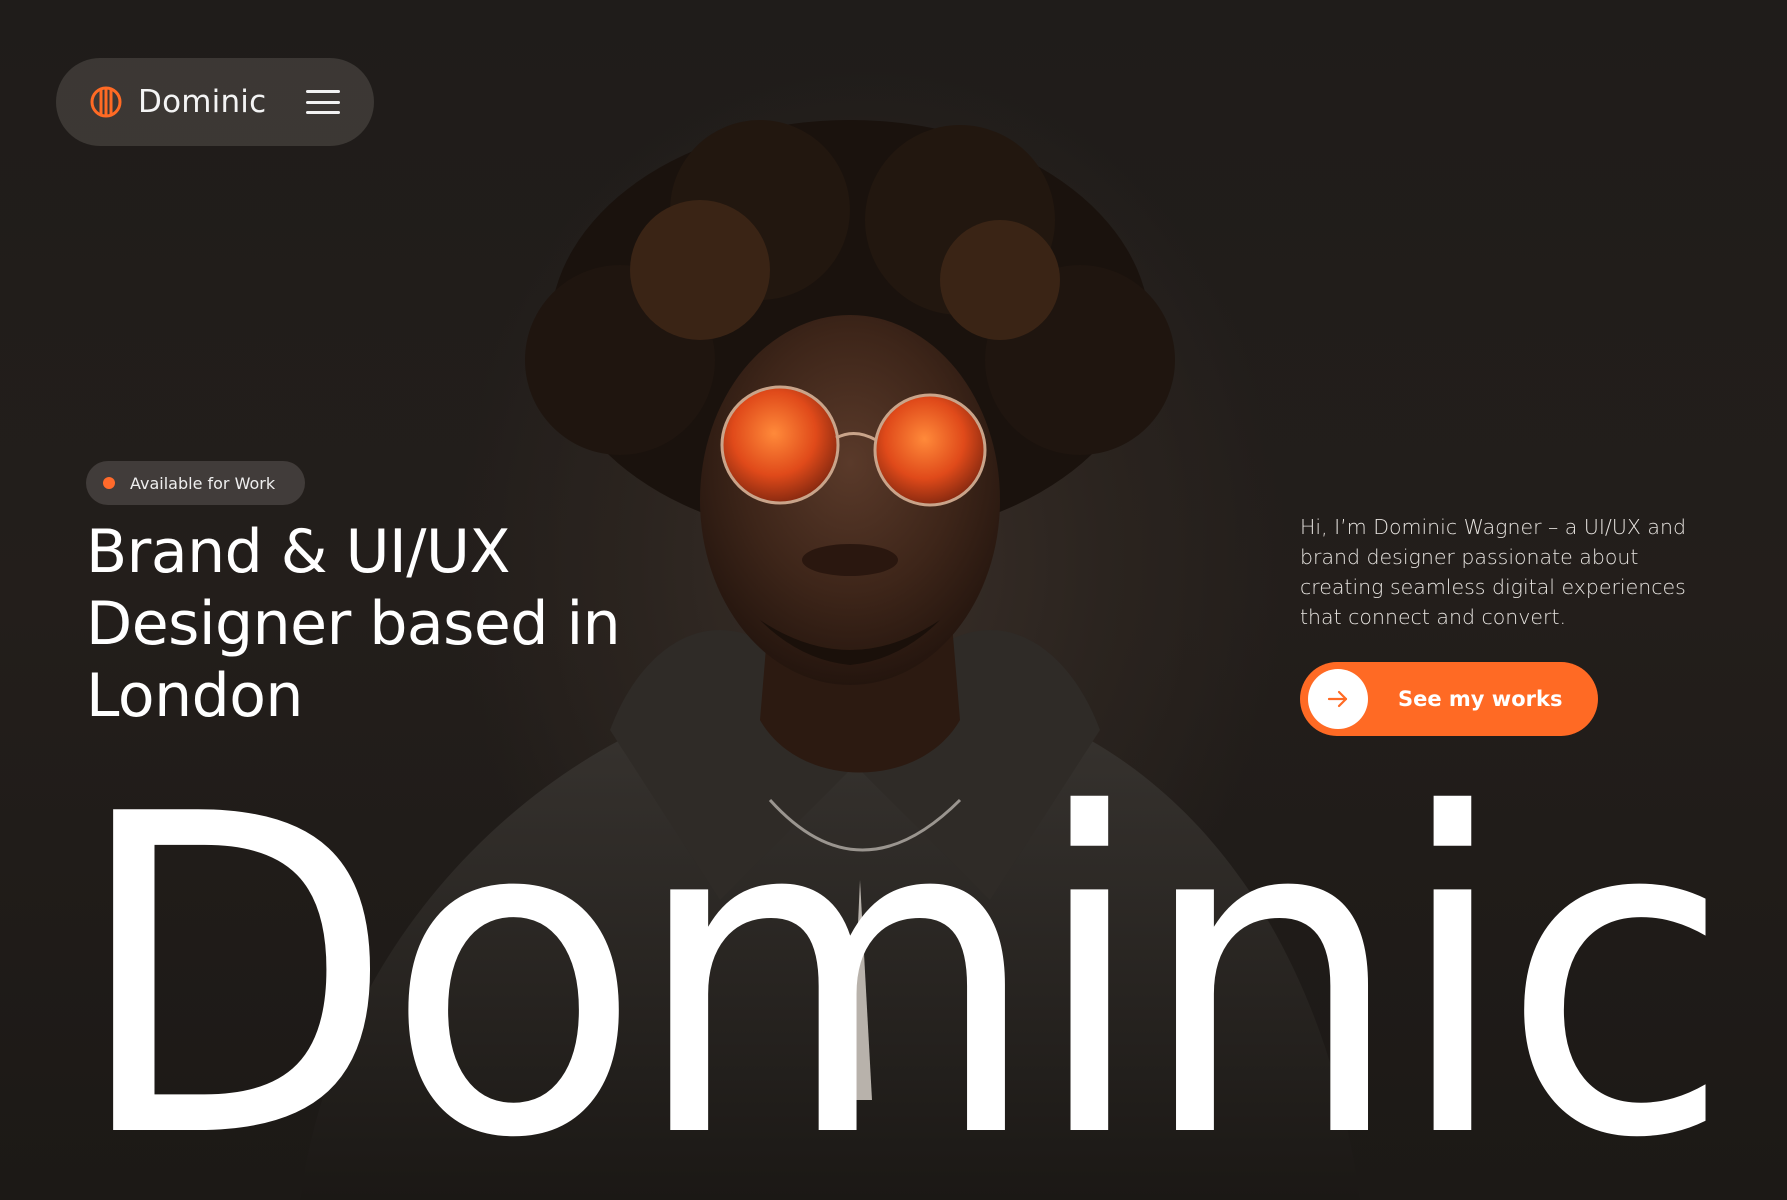 Image resolution: width=1787 pixels, height=1200 pixels. I want to click on status-dot-icon, so click(109, 483).